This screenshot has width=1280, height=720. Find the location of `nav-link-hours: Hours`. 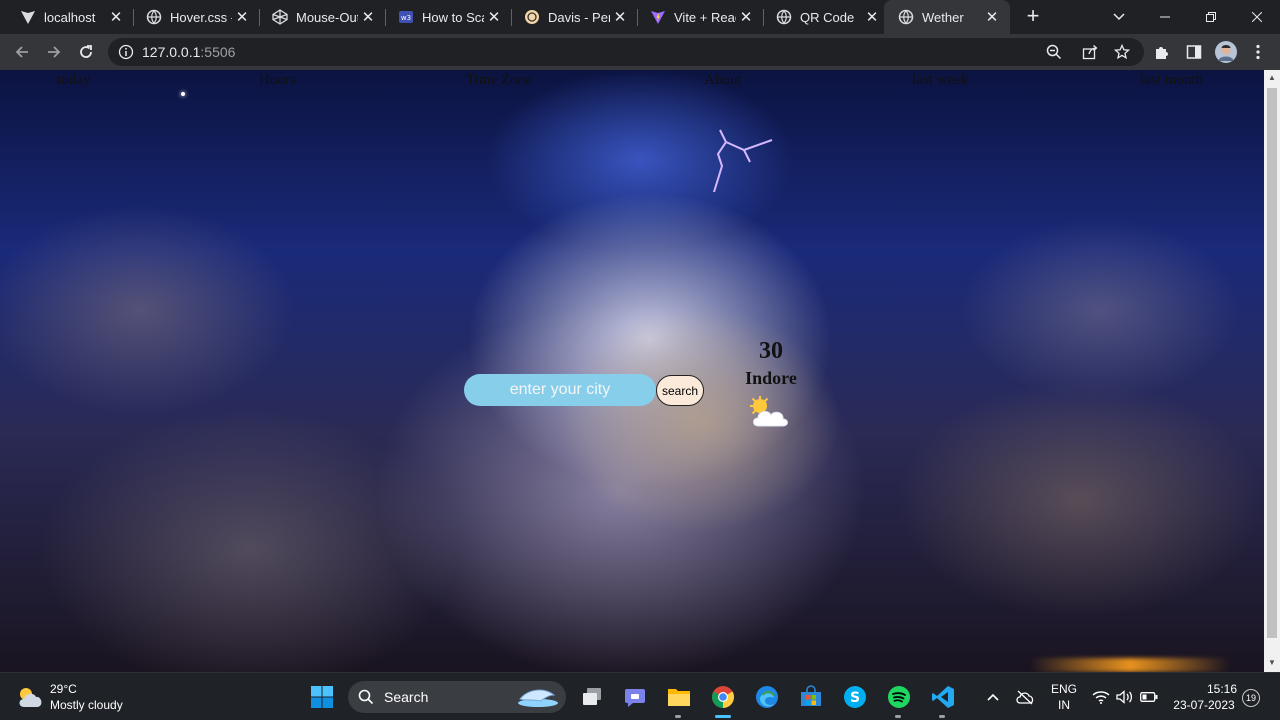

nav-link-hours: Hours is located at coordinates (277, 80).